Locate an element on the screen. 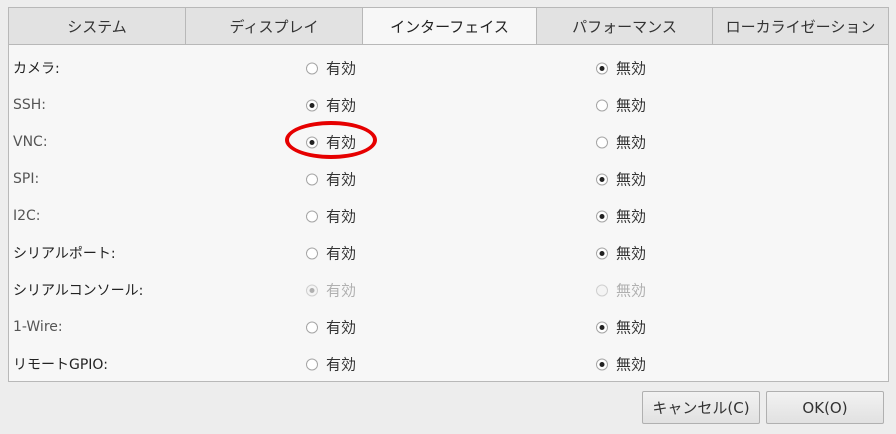 This screenshot has width=896, height=434. serial-port-enable-radio: 有効 is located at coordinates (331, 253).